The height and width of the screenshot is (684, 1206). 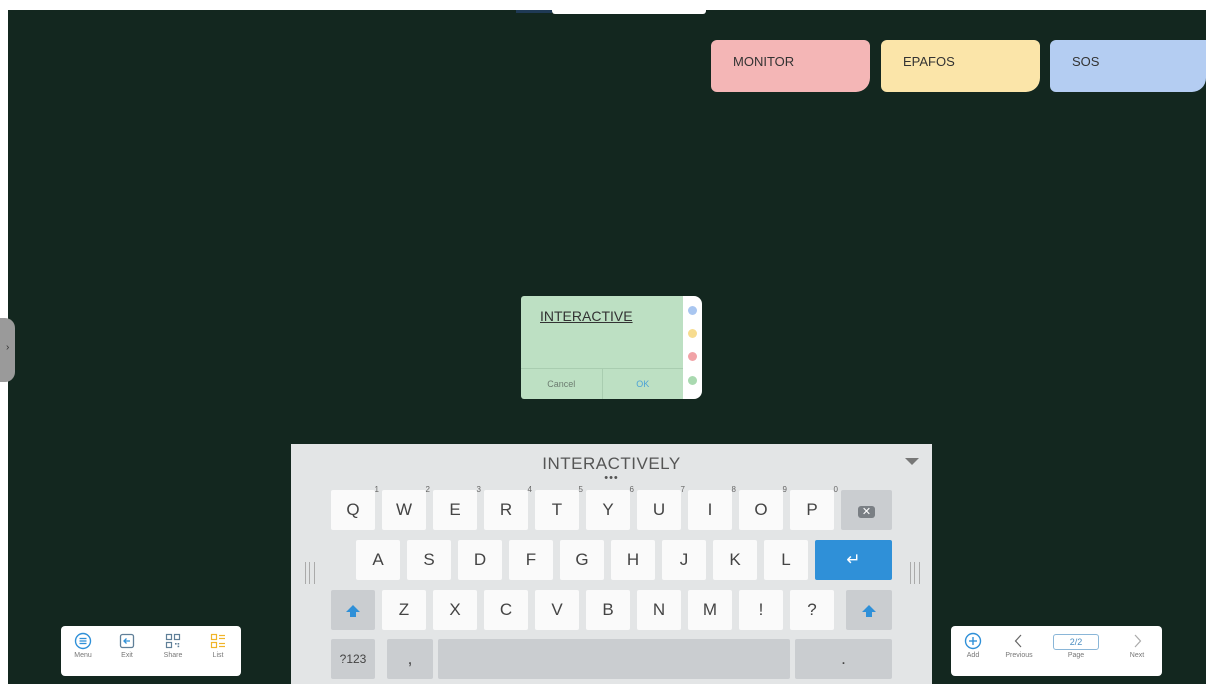 What do you see at coordinates (557, 610) in the screenshot?
I see `key-v: V` at bounding box center [557, 610].